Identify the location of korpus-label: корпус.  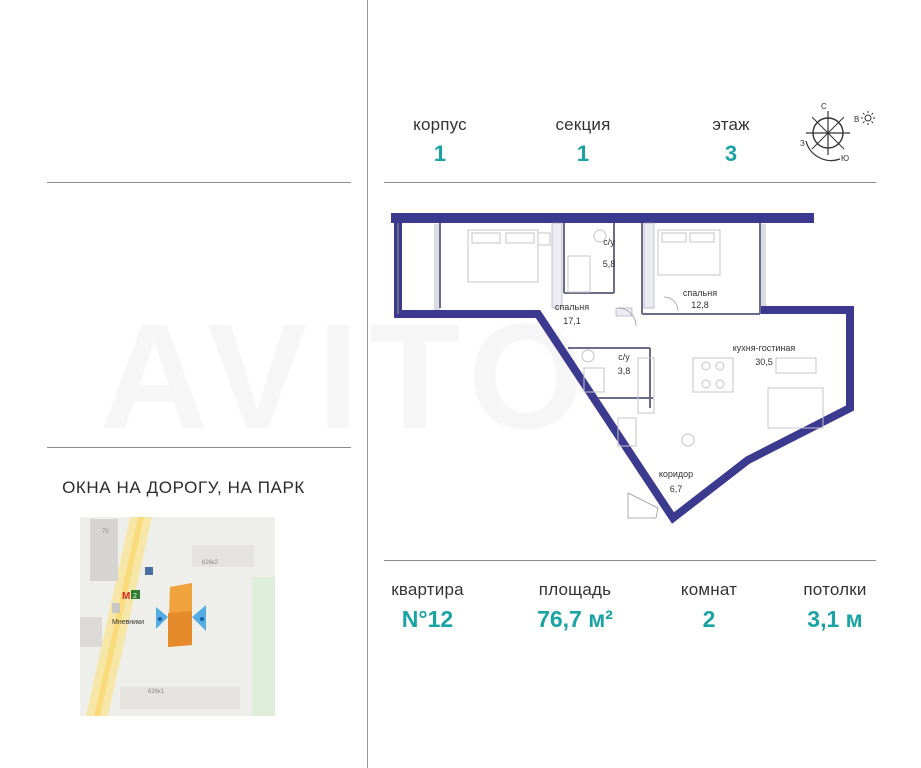
(440, 124).